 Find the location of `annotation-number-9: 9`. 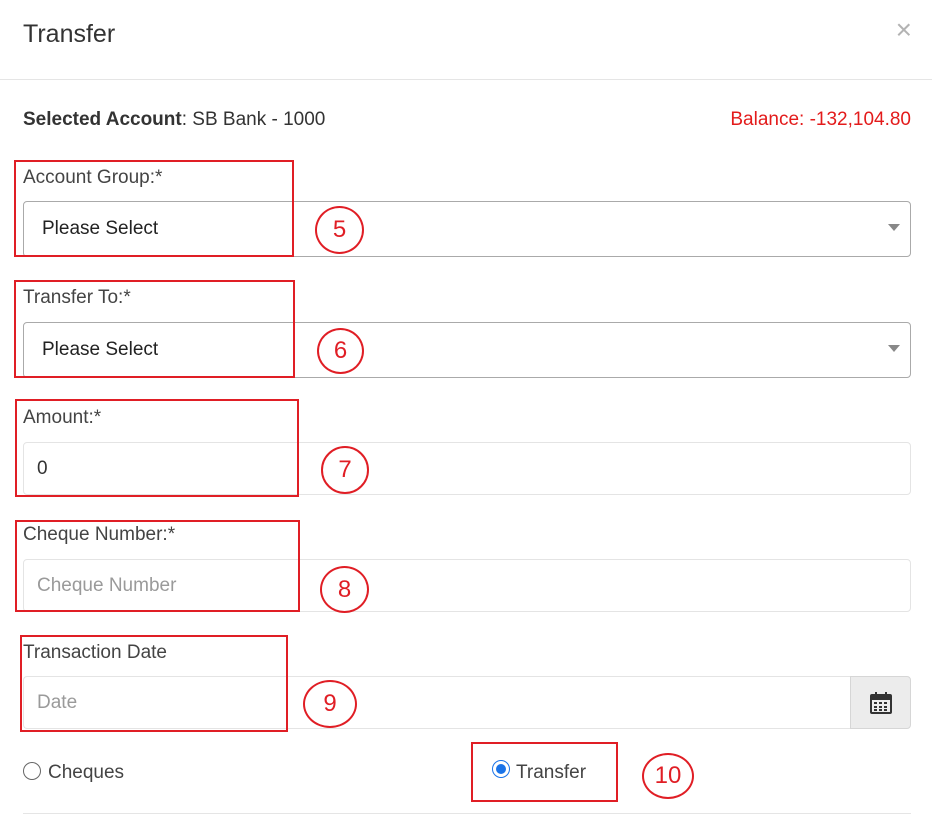

annotation-number-9: 9 is located at coordinates (330, 704).